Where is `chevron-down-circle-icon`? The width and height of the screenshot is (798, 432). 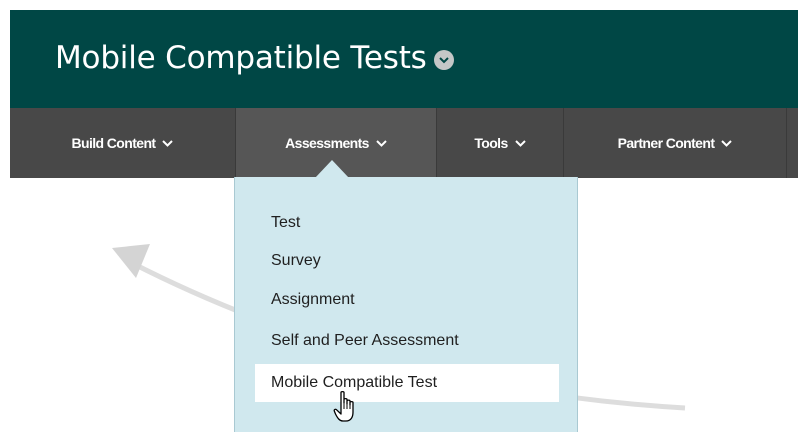
chevron-down-circle-icon is located at coordinates (443, 60).